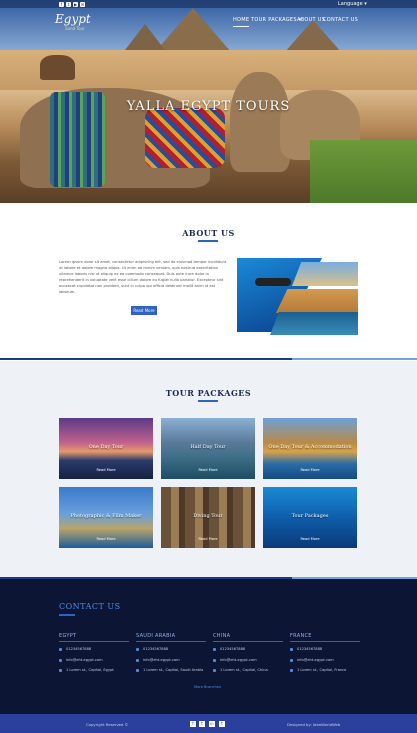 This screenshot has width=417, height=733. What do you see at coordinates (94, 637) in the screenshot?
I see `contact-column-egypt: EGYPT` at bounding box center [94, 637].